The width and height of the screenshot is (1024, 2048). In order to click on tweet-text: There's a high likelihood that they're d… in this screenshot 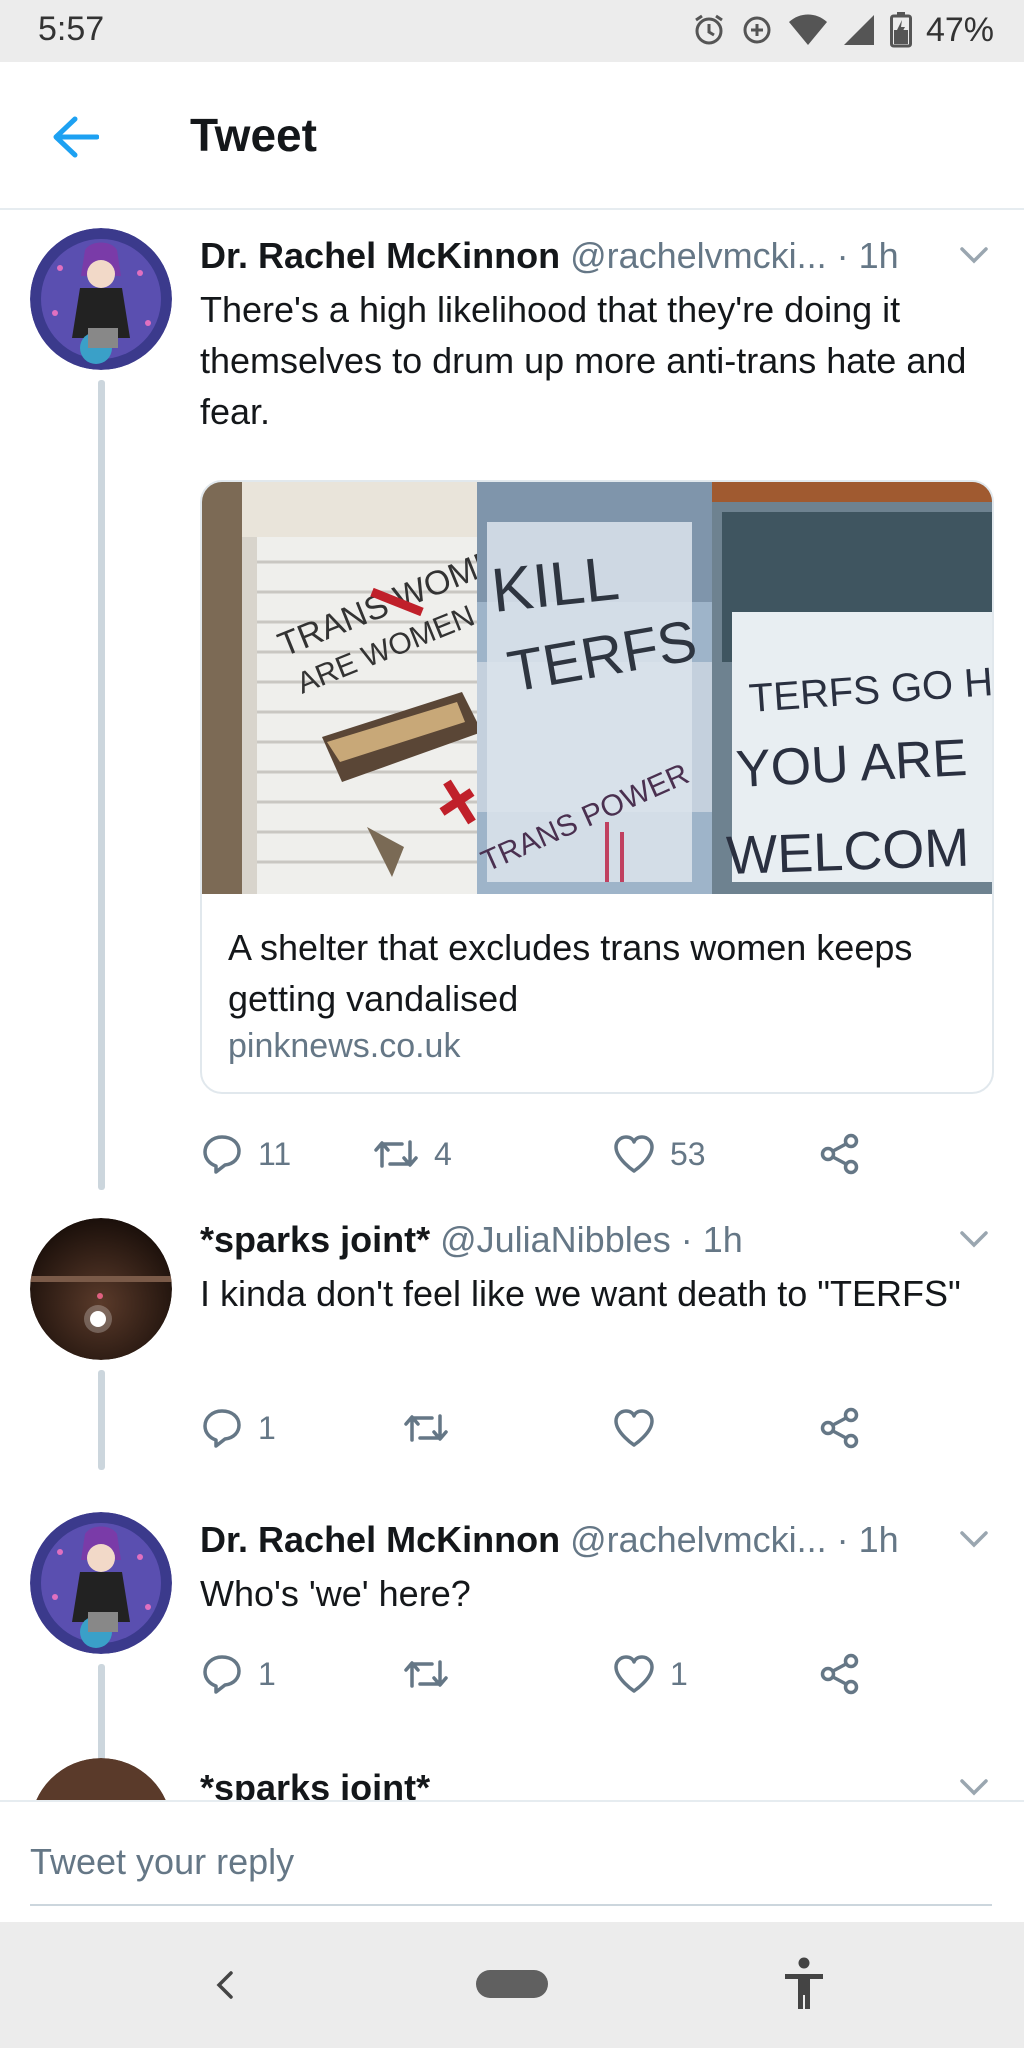, I will do `click(583, 360)`.